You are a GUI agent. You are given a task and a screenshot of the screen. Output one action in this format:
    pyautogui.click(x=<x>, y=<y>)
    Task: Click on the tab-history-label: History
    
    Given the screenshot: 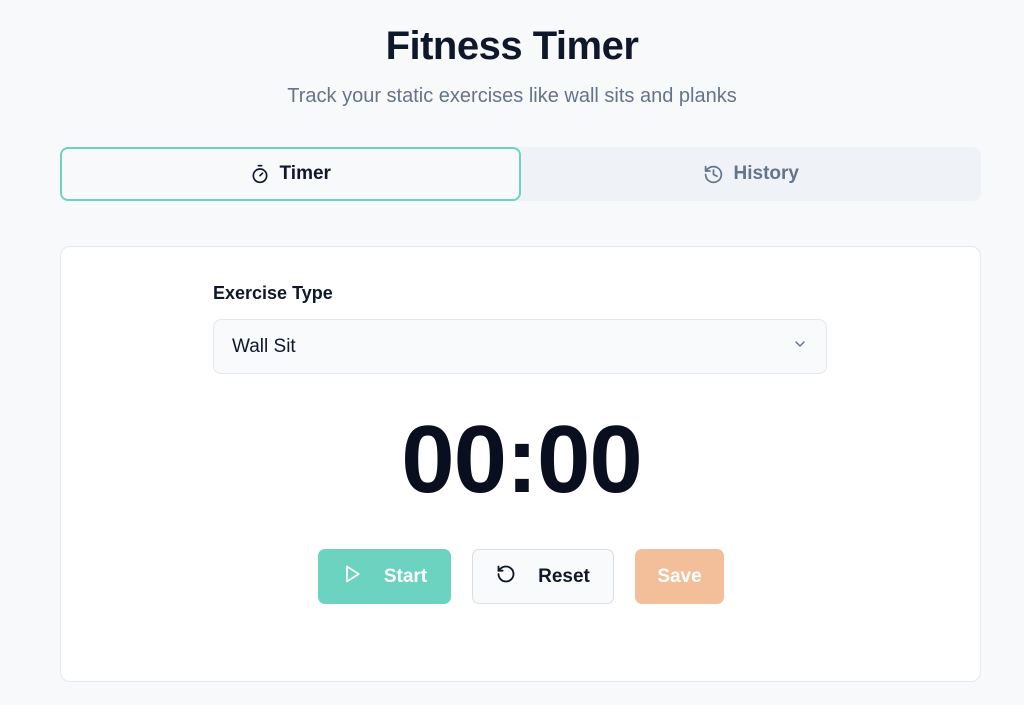 What is the action you would take?
    pyautogui.click(x=766, y=173)
    